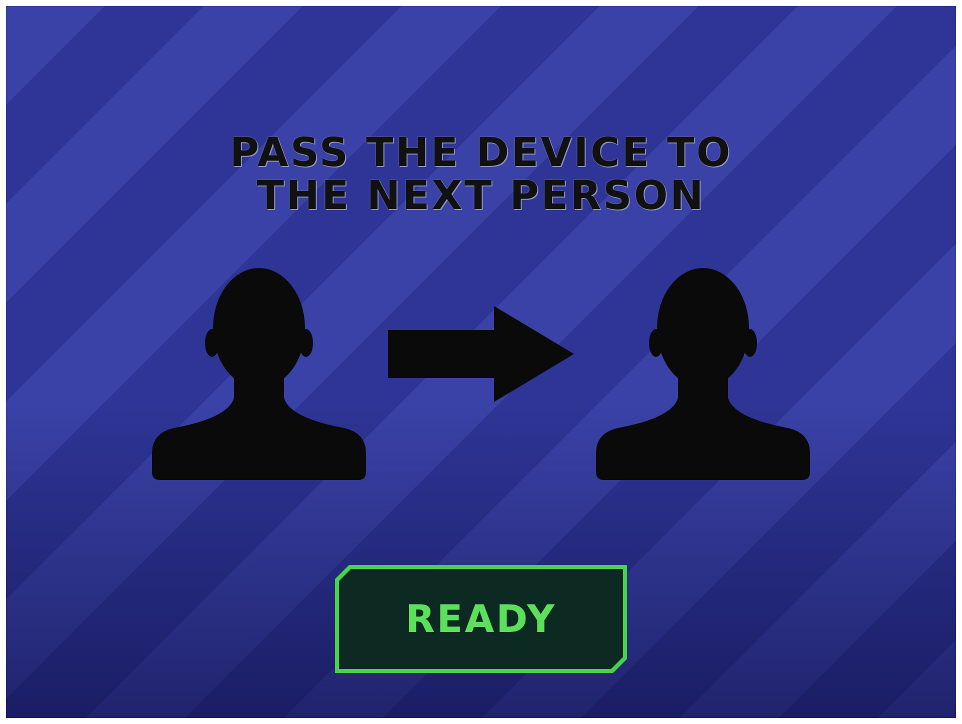  I want to click on arrow-icon, so click(481, 354).